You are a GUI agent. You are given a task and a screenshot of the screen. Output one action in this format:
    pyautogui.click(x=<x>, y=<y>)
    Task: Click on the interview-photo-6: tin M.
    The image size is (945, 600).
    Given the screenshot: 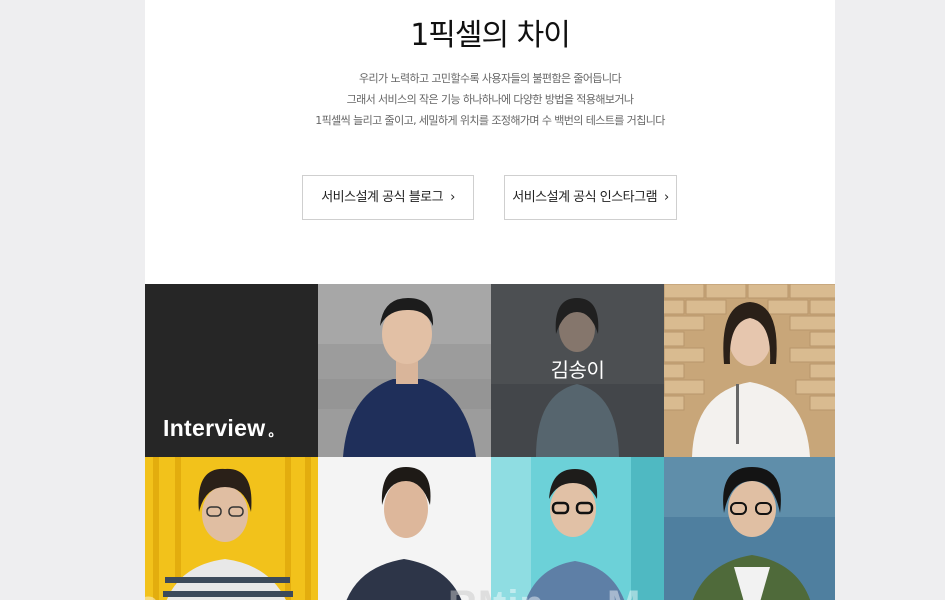 What is the action you would take?
    pyautogui.click(x=577, y=528)
    